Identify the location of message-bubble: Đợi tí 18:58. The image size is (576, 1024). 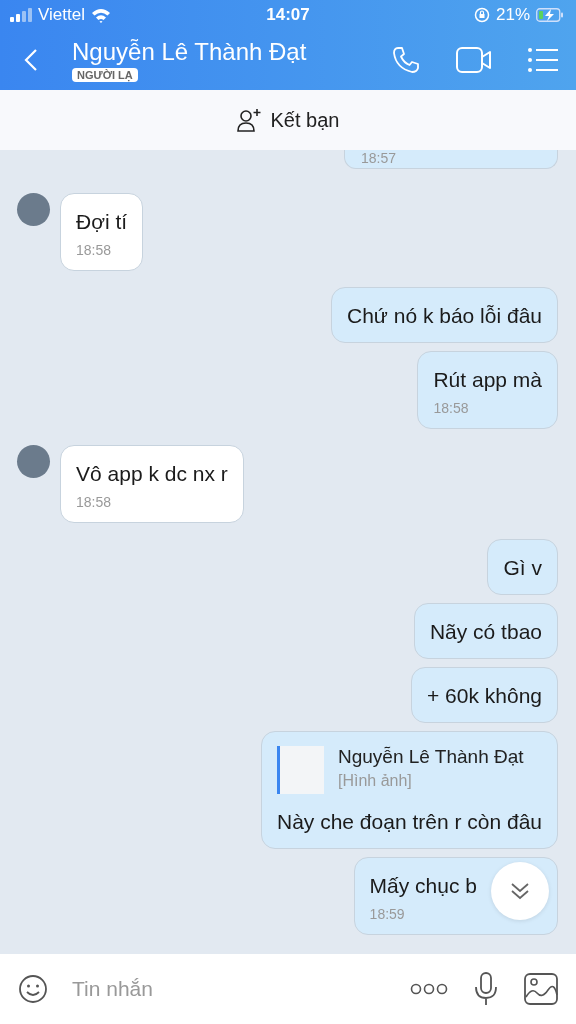
(102, 232).